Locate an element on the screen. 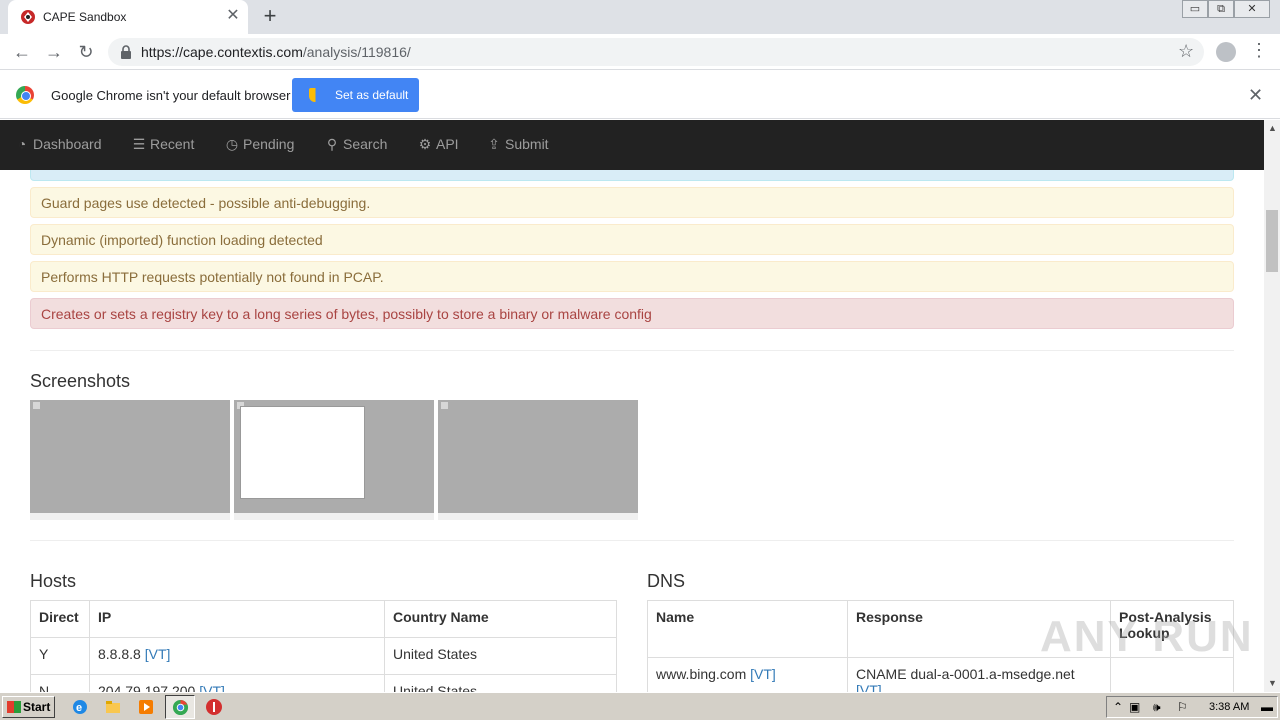 The image size is (1280, 720). set-as-default-label: Set as default is located at coordinates (372, 95).